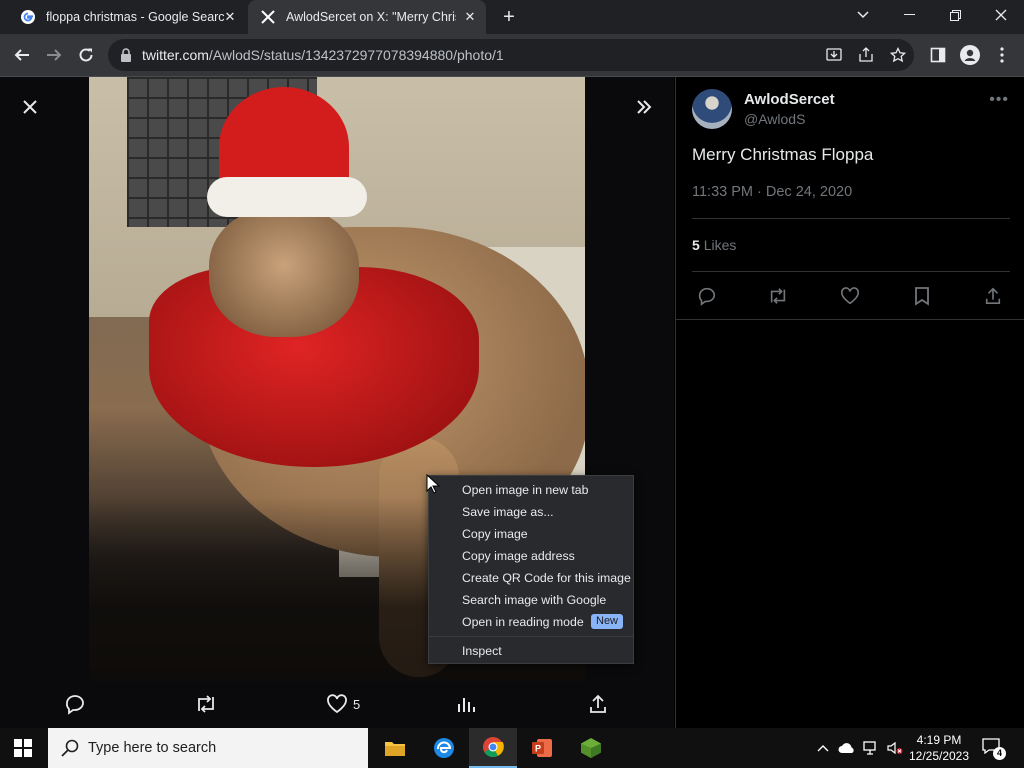 This screenshot has height=768, width=1024. I want to click on taskbar-search-box: Type here to search, so click(208, 748).